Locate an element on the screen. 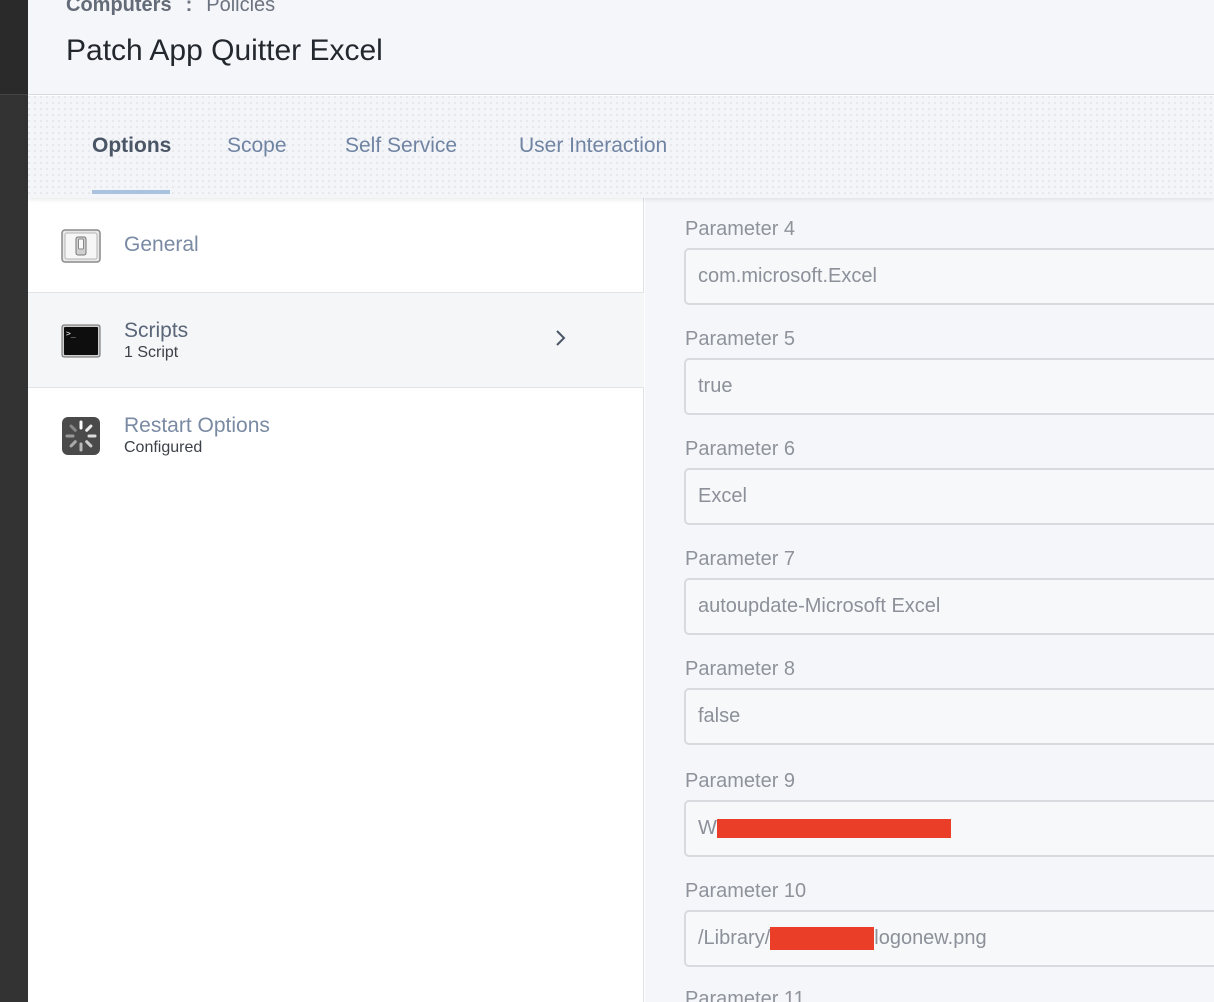  sidebar-item-scripts: >_ Scripts 1 Script is located at coordinates (336, 340).